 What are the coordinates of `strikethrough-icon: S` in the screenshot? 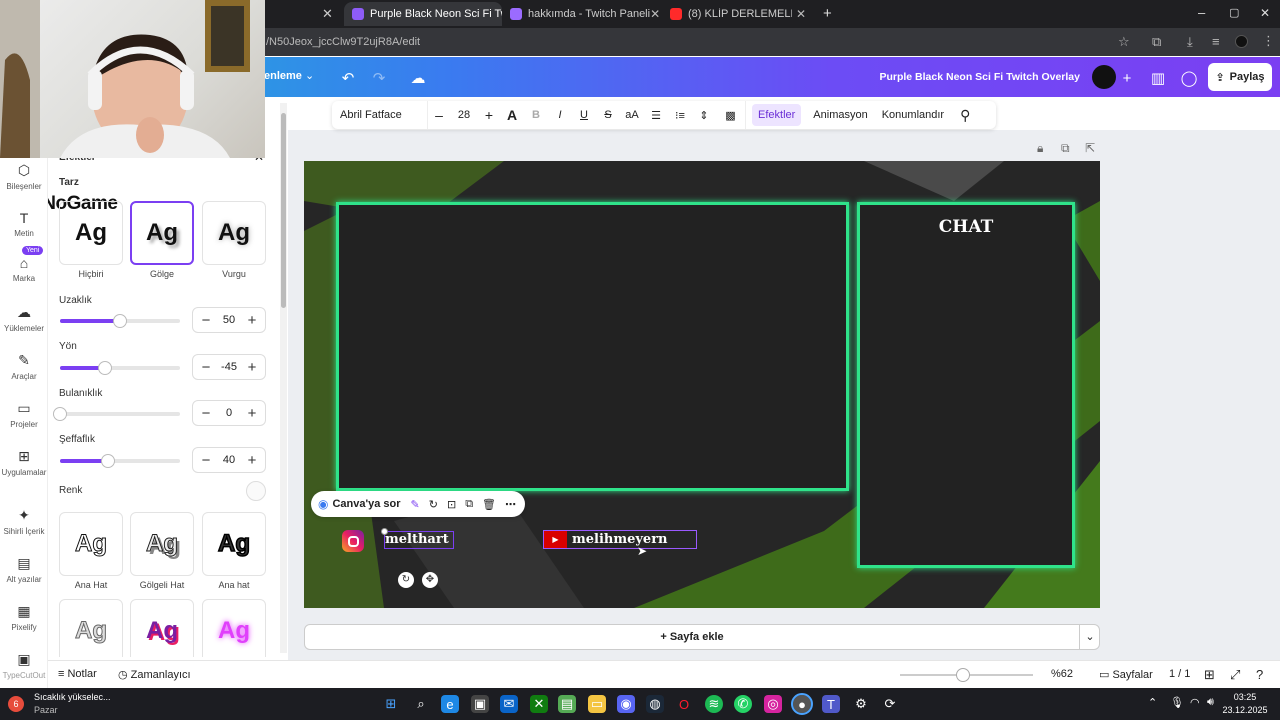 It's located at (608, 115).